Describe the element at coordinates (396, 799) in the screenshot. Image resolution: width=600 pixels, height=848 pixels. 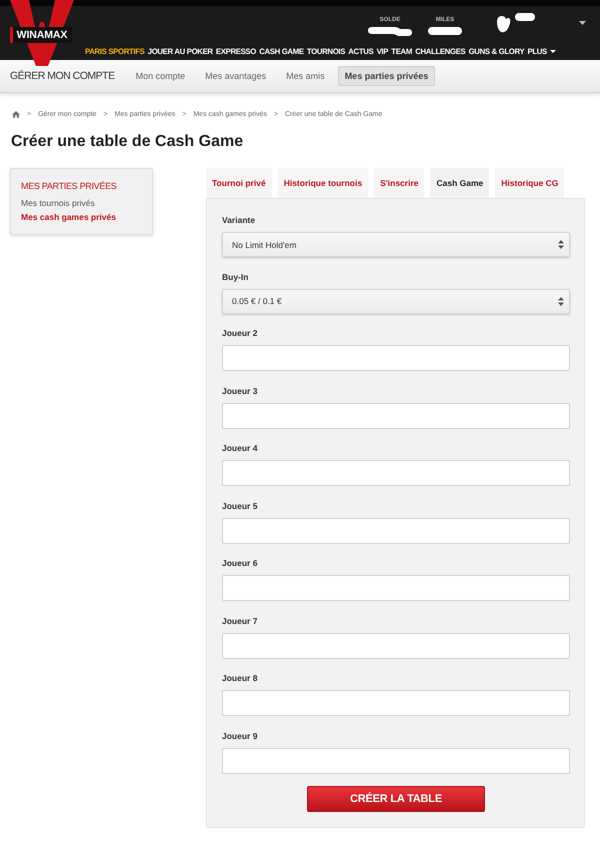
I see `create-table-button: CRÉER LA TABLE` at that location.